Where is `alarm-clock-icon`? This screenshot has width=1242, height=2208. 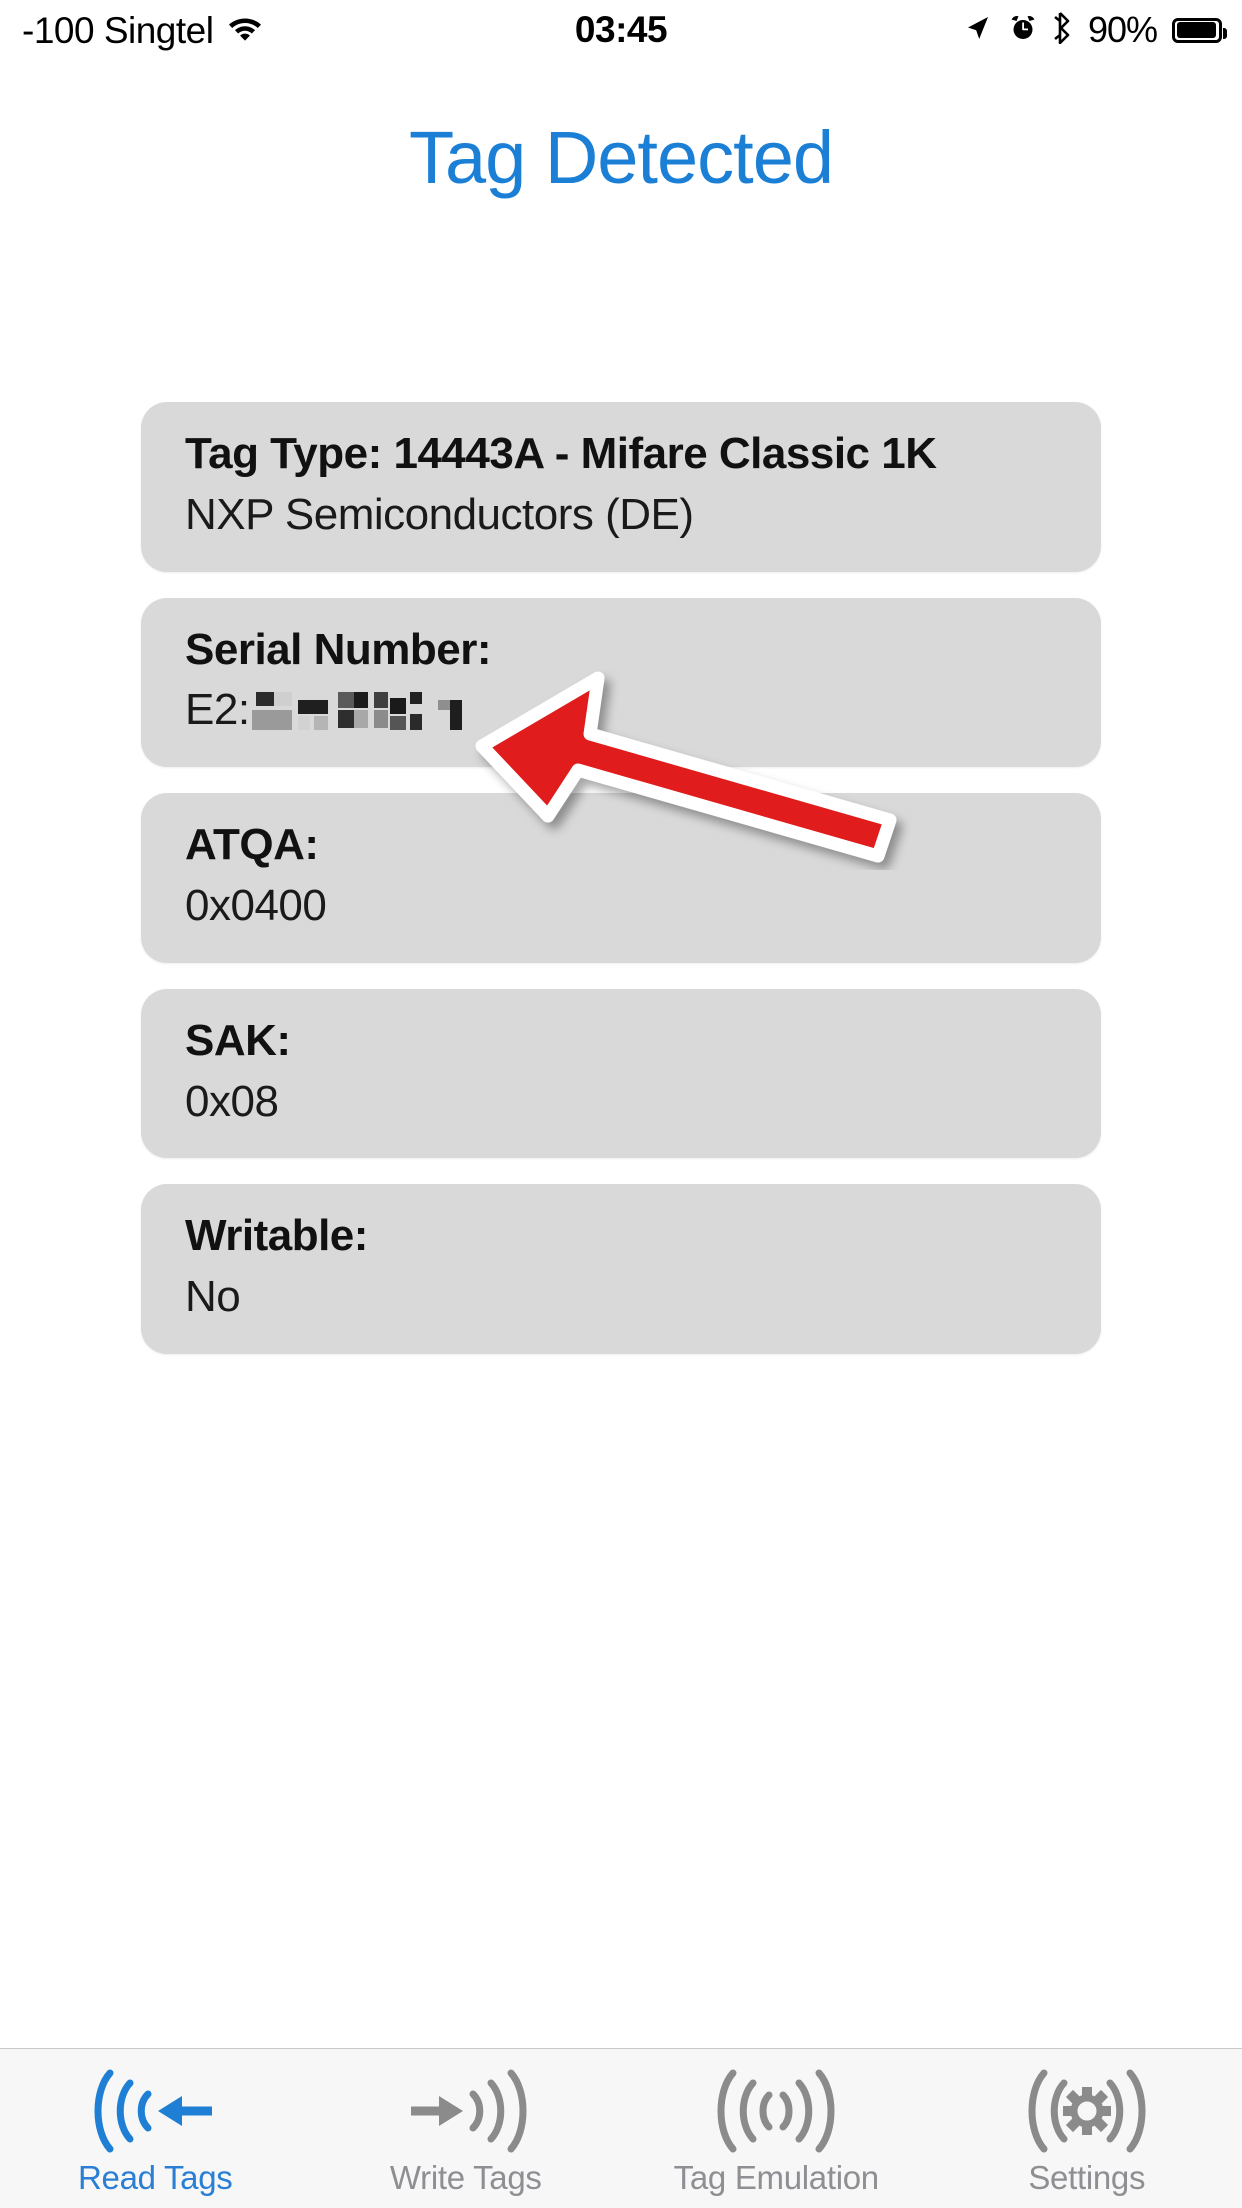 alarm-clock-icon is located at coordinates (1023, 30).